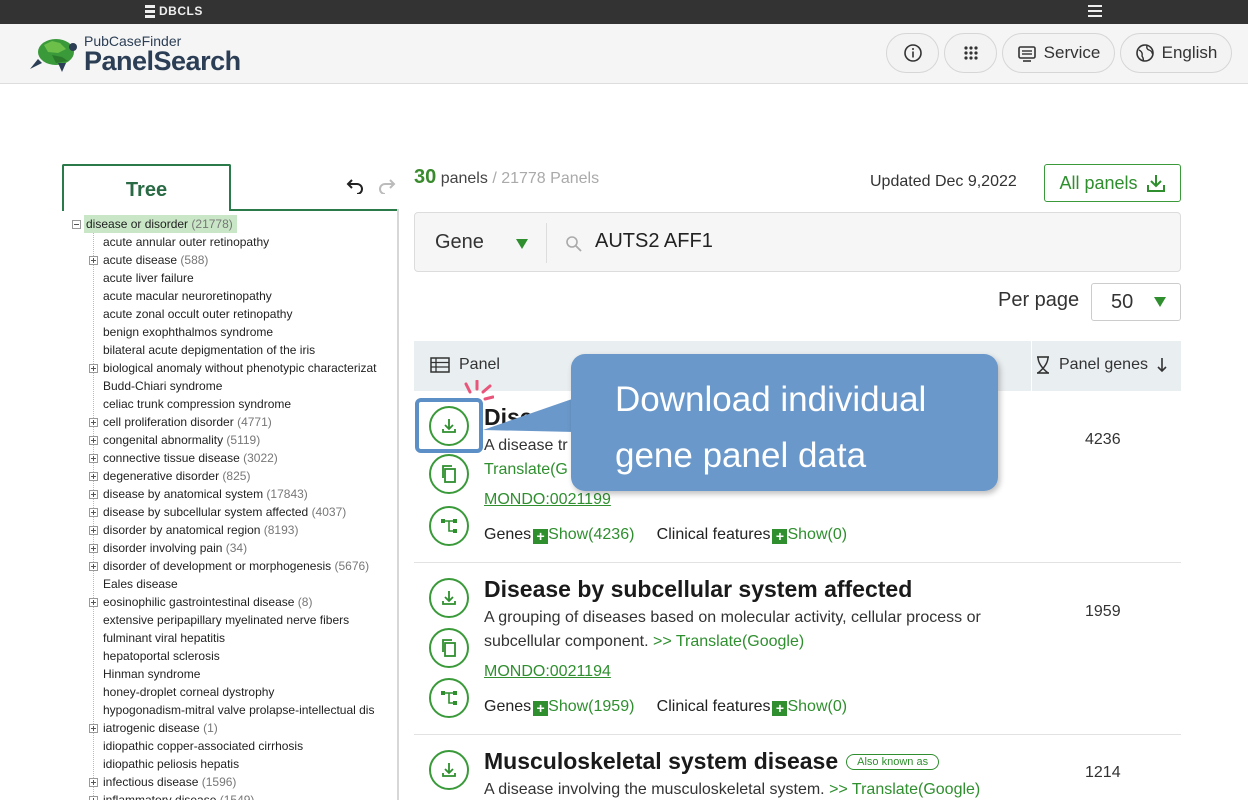 The width and height of the screenshot is (1248, 800). I want to click on tab-tree: Tree, so click(146, 187).